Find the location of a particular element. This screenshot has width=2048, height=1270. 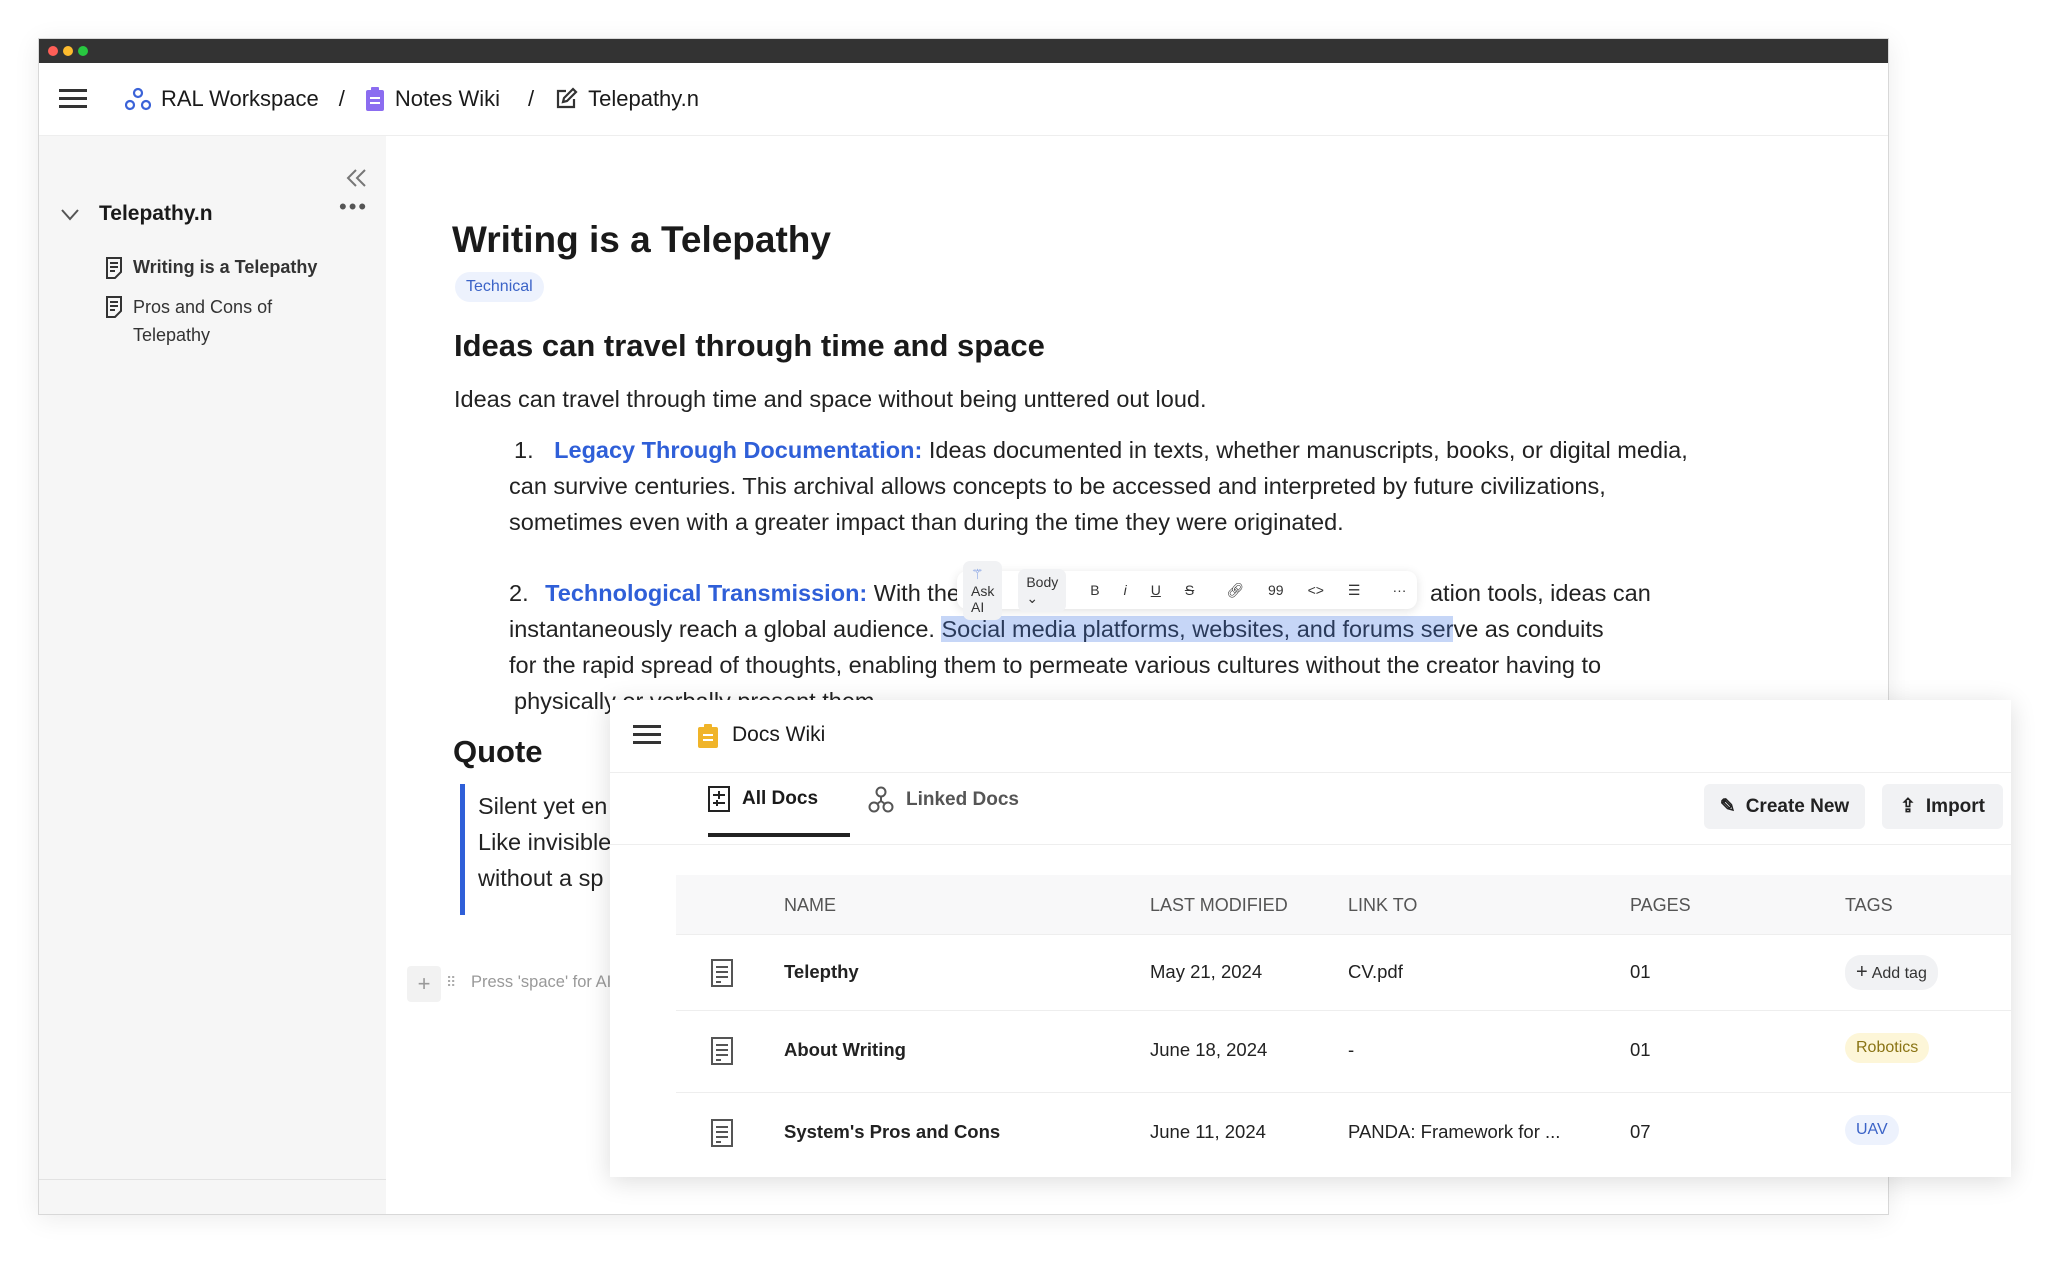

tab-linked-docs: Linked Docs is located at coordinates (943, 800).